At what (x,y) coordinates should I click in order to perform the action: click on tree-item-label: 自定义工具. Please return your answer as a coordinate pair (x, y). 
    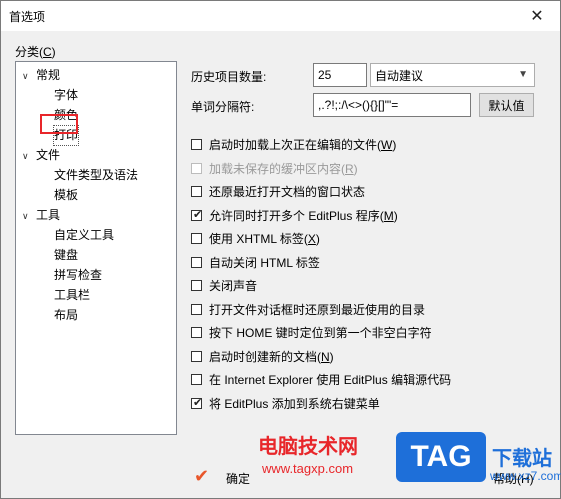
    Looking at the image, I should click on (84, 235).